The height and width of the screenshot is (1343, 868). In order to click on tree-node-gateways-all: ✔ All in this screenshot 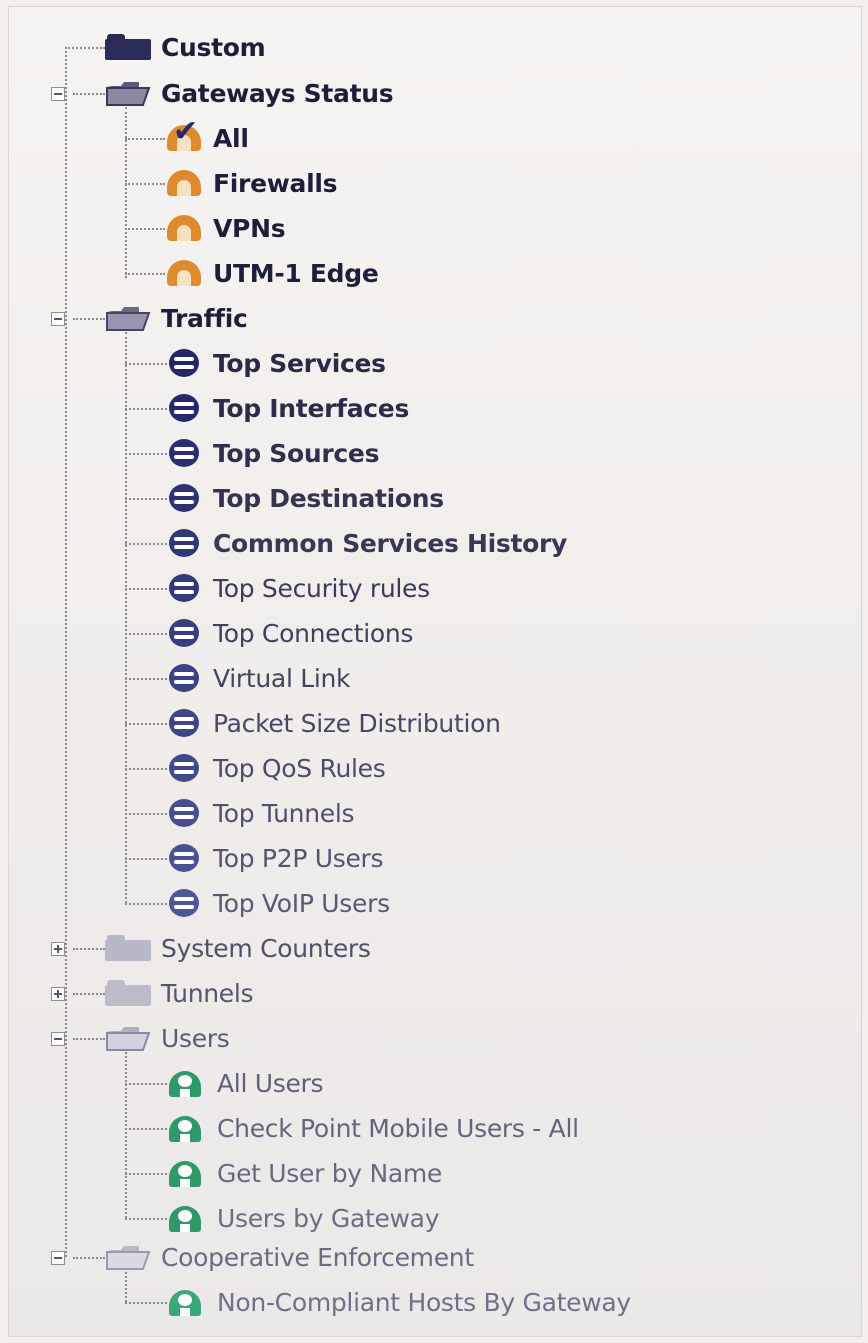, I will do `click(207, 138)`.